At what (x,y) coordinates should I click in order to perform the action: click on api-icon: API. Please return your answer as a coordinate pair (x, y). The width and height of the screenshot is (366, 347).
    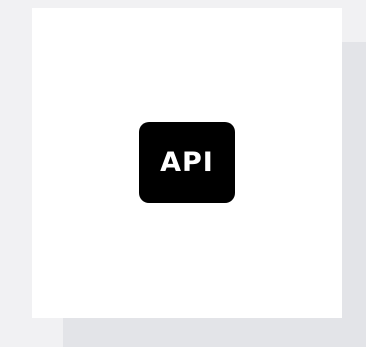
    Looking at the image, I should click on (187, 162).